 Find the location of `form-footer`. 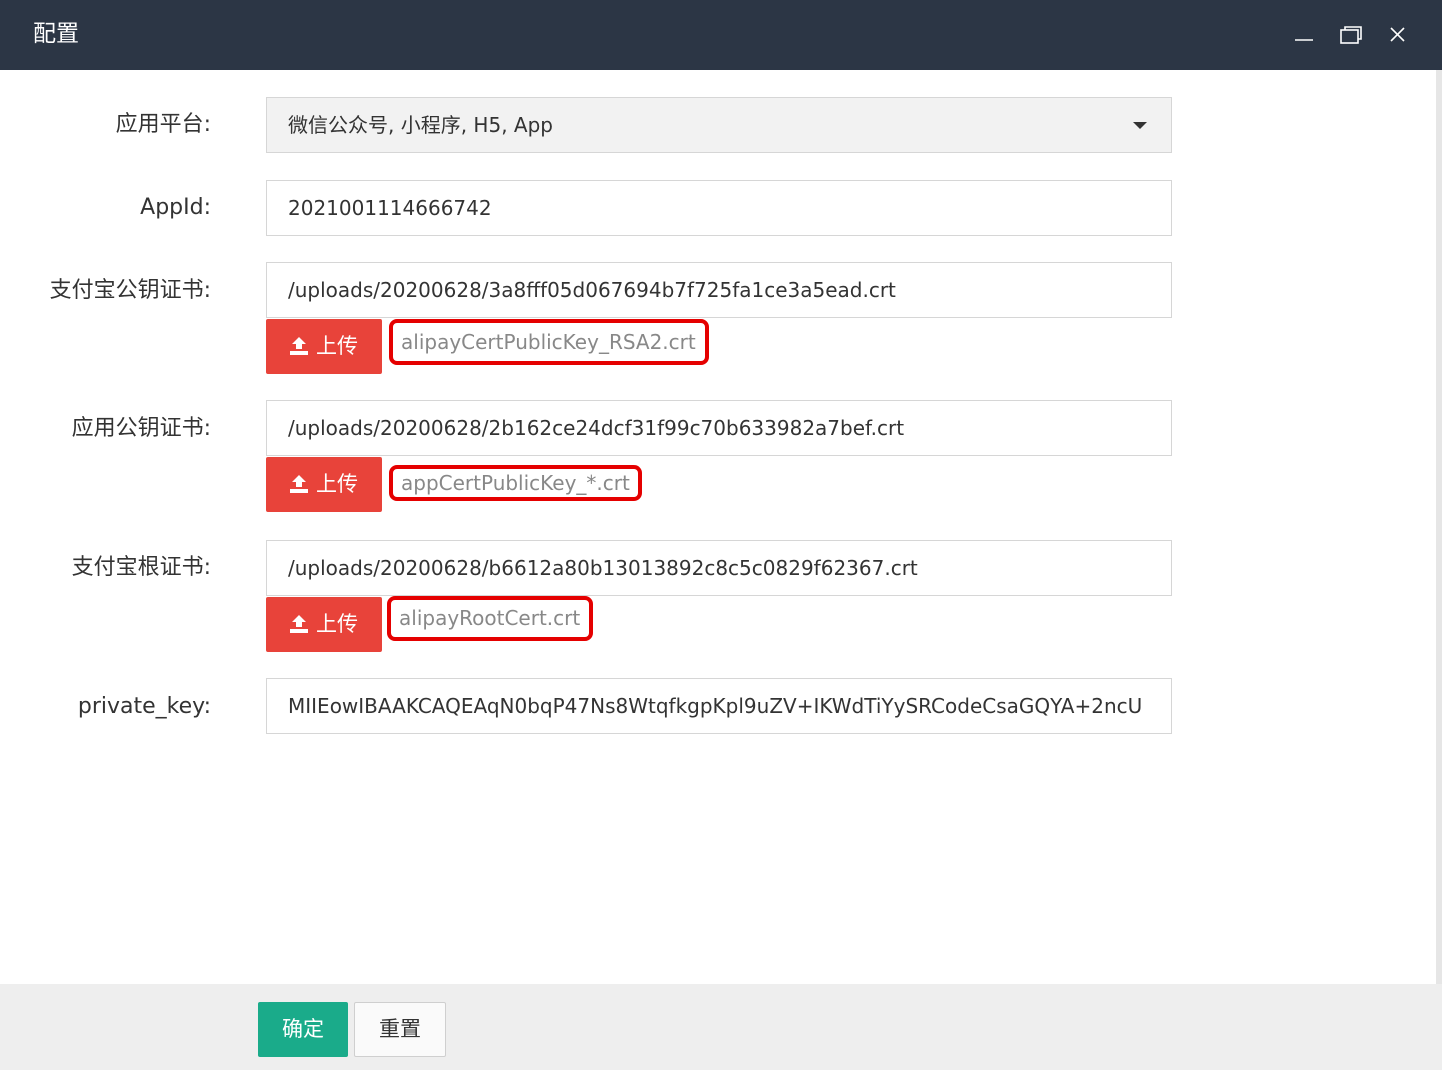

form-footer is located at coordinates (721, 1027).